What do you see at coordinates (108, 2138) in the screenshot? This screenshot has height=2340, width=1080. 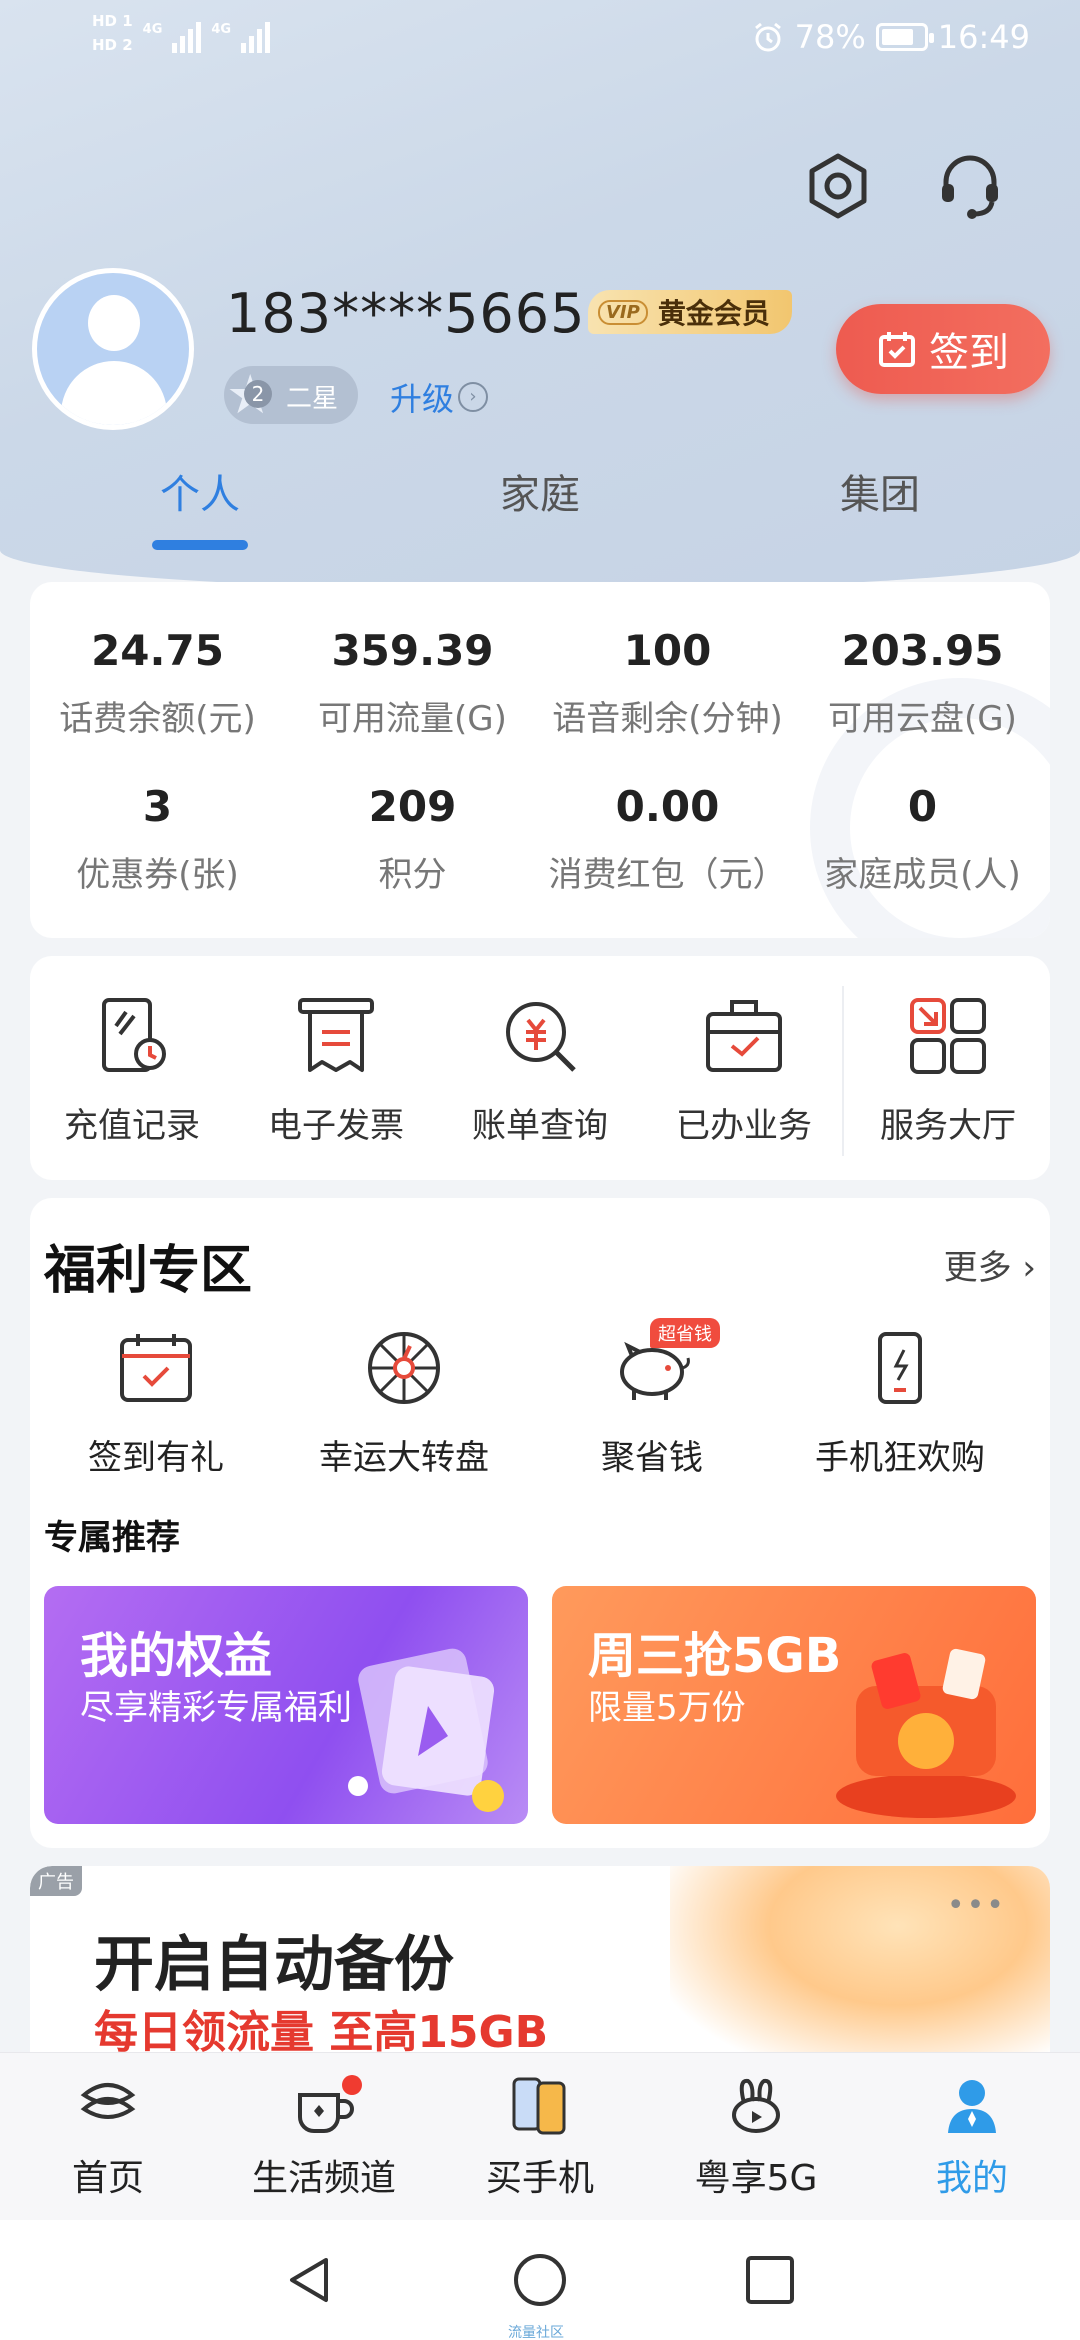 I see `nav-home: 首页` at bounding box center [108, 2138].